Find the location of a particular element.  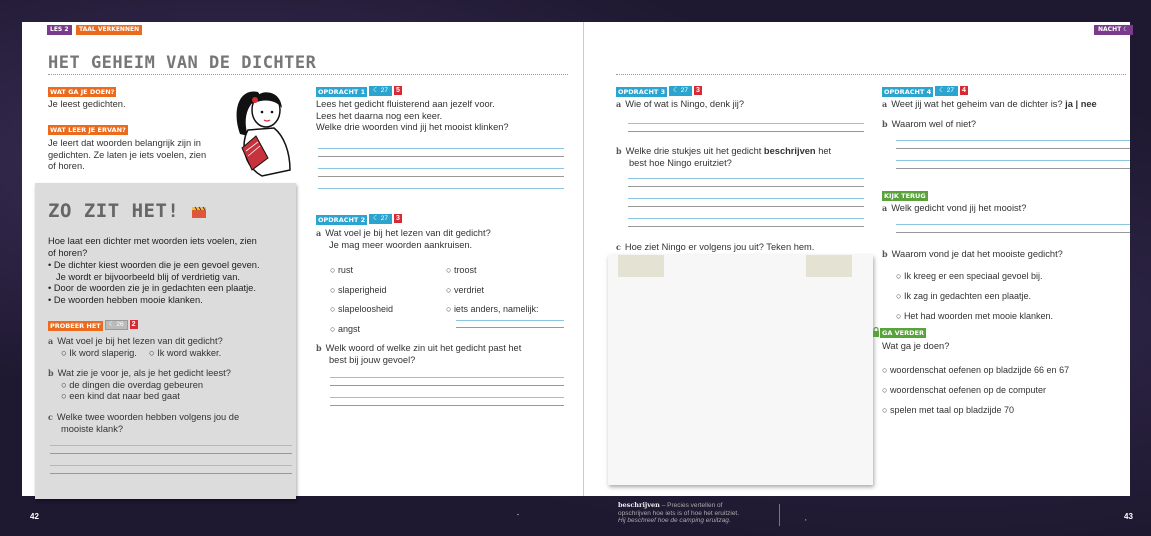

ga-verder-text: Wat ga je doen? is located at coordinates (916, 346).